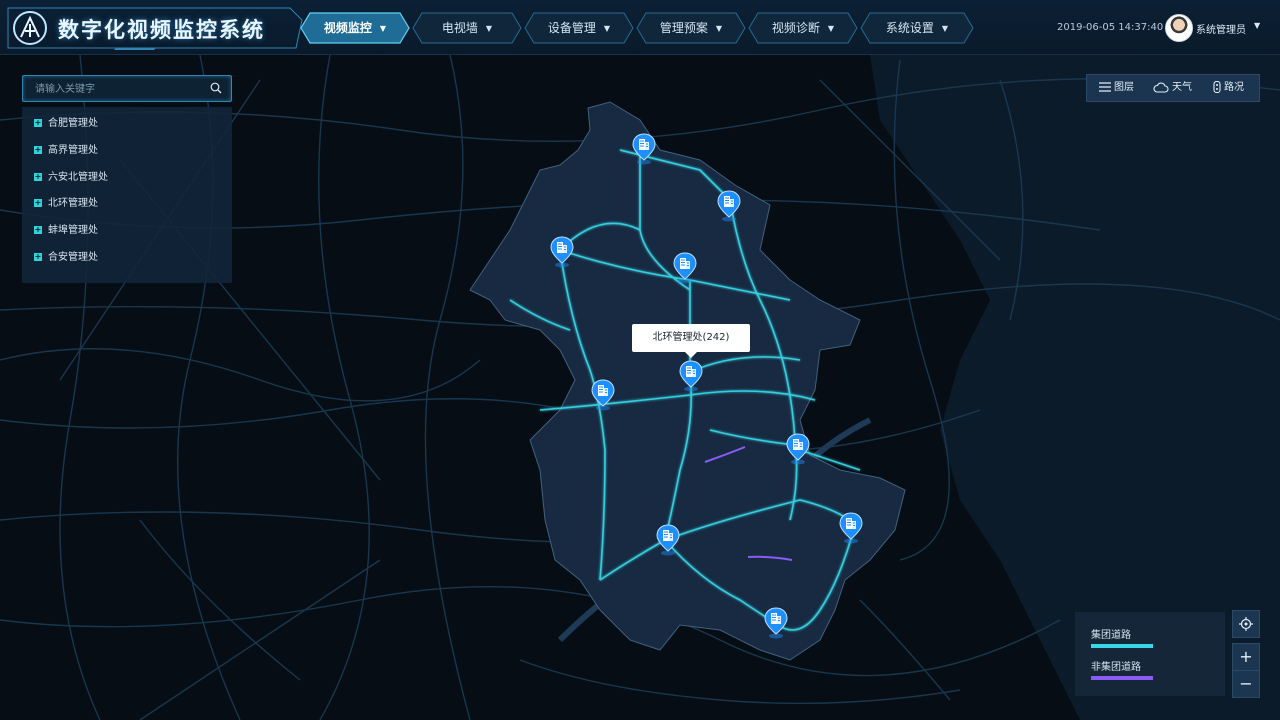 This screenshot has width=1280, height=720. I want to click on tree-item: + 蚌埠管理处, so click(66, 231).